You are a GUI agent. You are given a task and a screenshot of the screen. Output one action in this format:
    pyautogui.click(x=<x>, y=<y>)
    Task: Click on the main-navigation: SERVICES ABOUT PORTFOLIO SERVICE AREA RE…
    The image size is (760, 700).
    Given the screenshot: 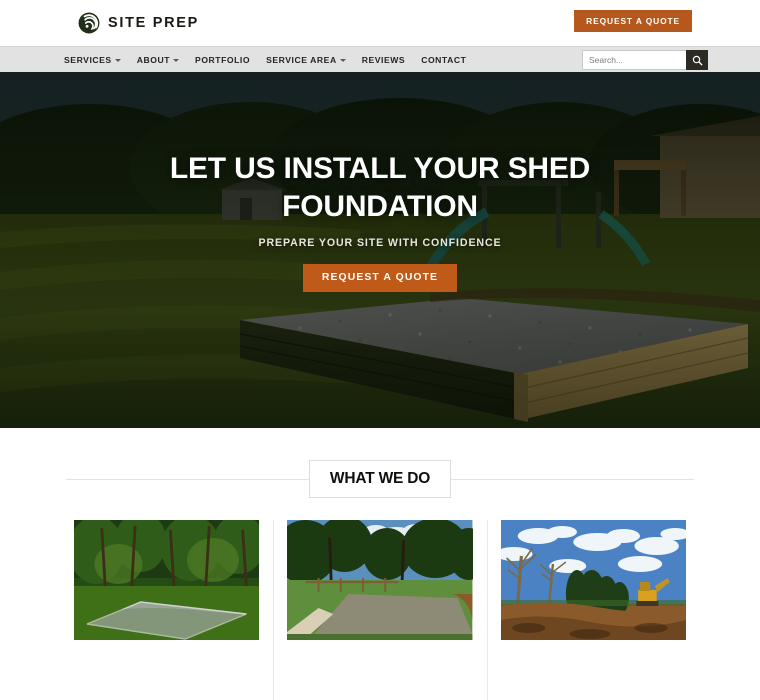 What is the action you would take?
    pyautogui.click(x=380, y=59)
    